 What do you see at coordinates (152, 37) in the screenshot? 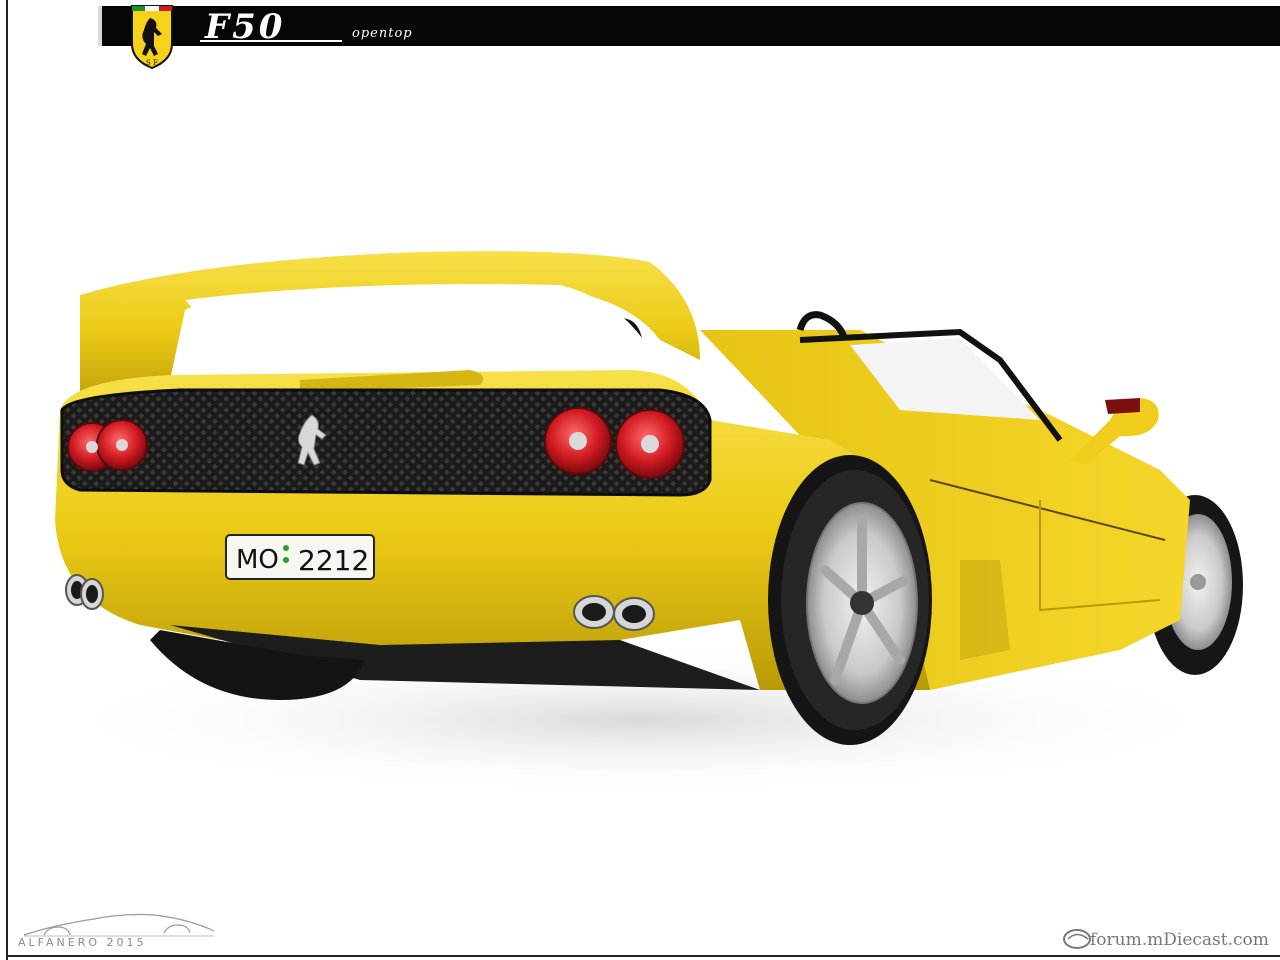
I see `ferrari-shield-icon: S F` at bounding box center [152, 37].